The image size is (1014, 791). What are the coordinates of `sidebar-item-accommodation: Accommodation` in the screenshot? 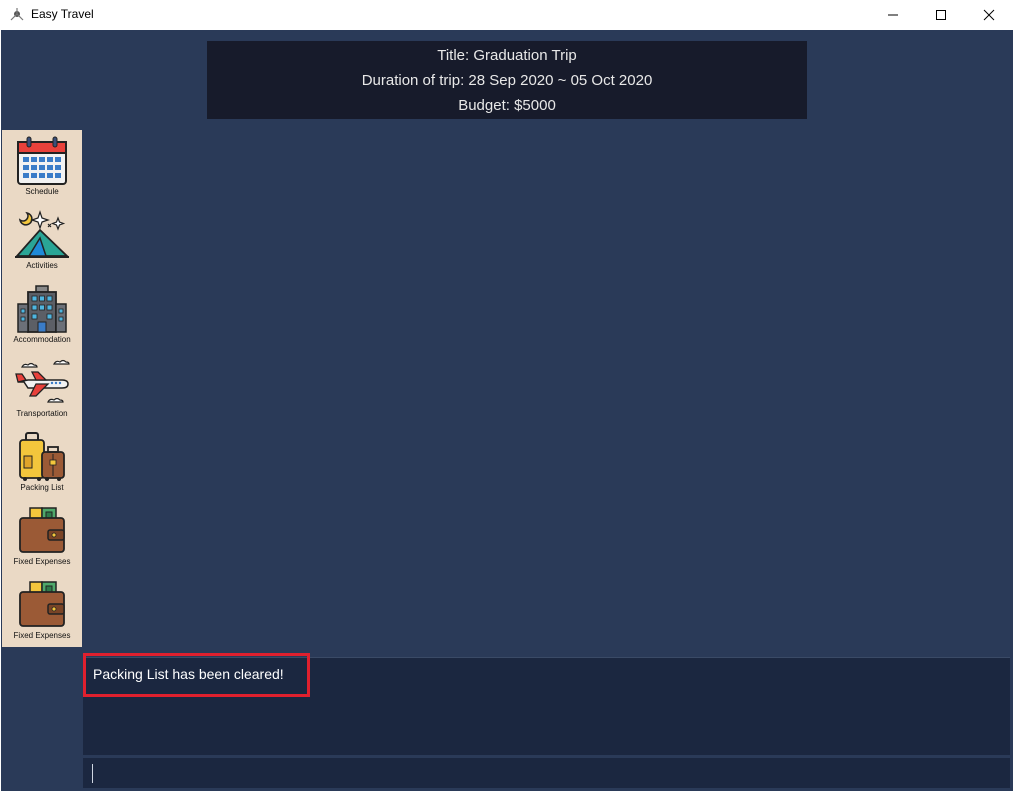 It's located at (42, 315).